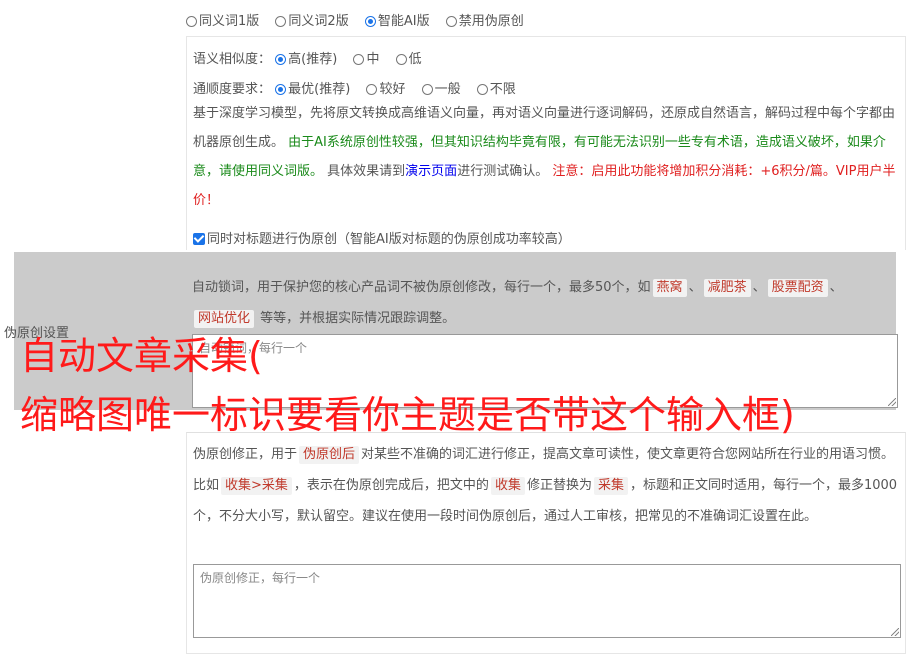 The width and height of the screenshot is (911, 658). Describe the element at coordinates (391, 485) in the screenshot. I see `correction-text: ，表示在伪原创完成后，把文中的` at that location.